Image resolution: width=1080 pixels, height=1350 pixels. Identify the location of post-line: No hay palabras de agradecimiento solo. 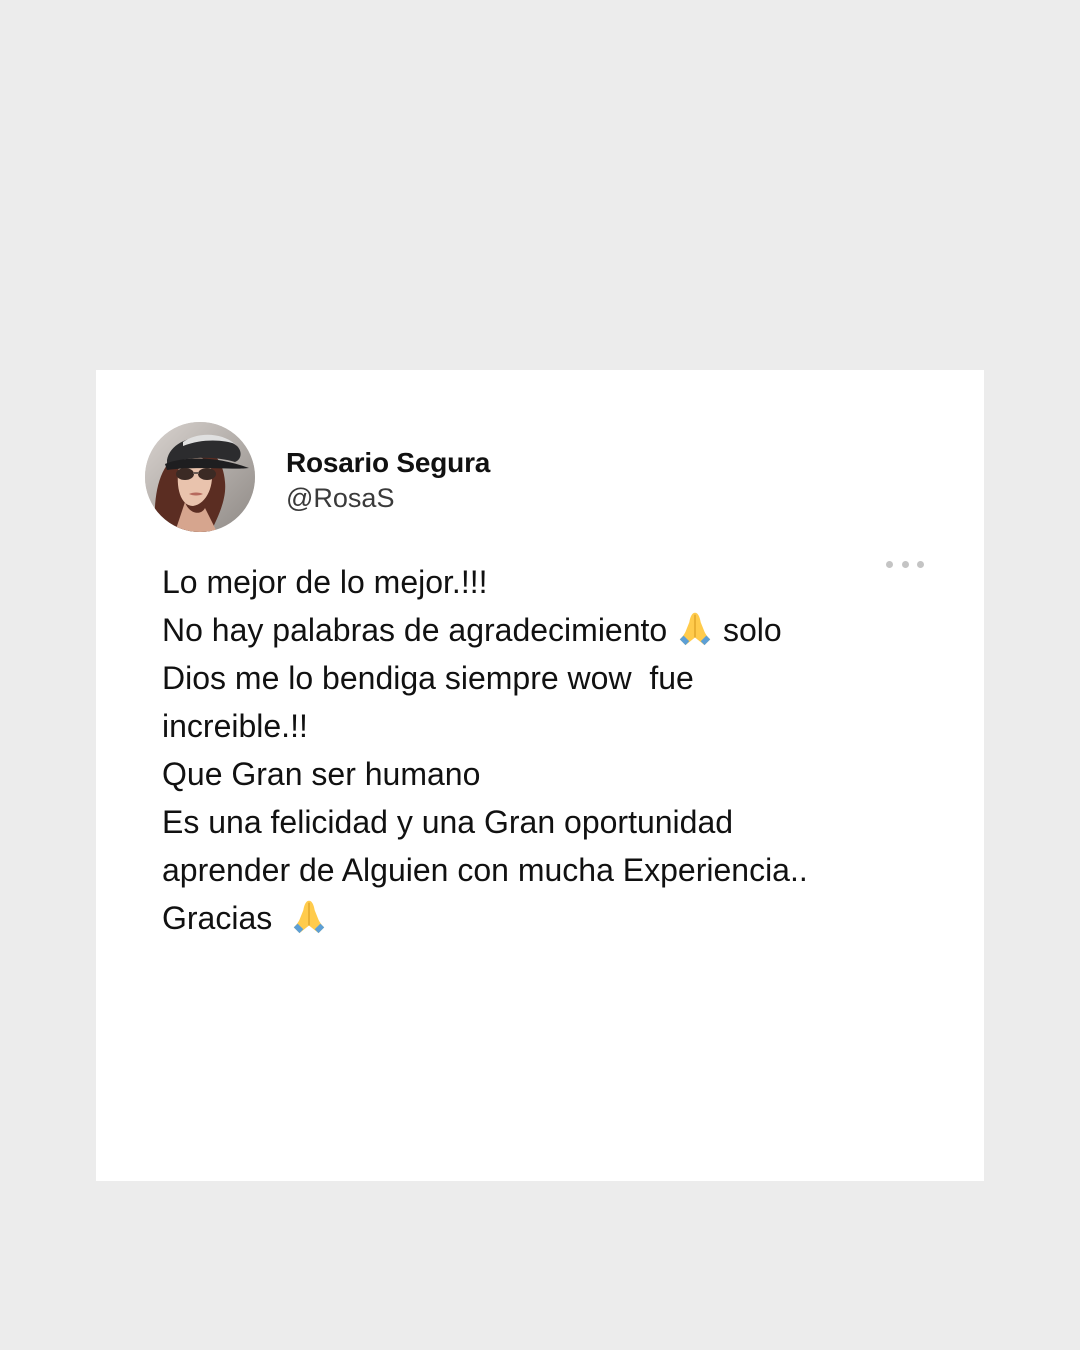
(542, 630).